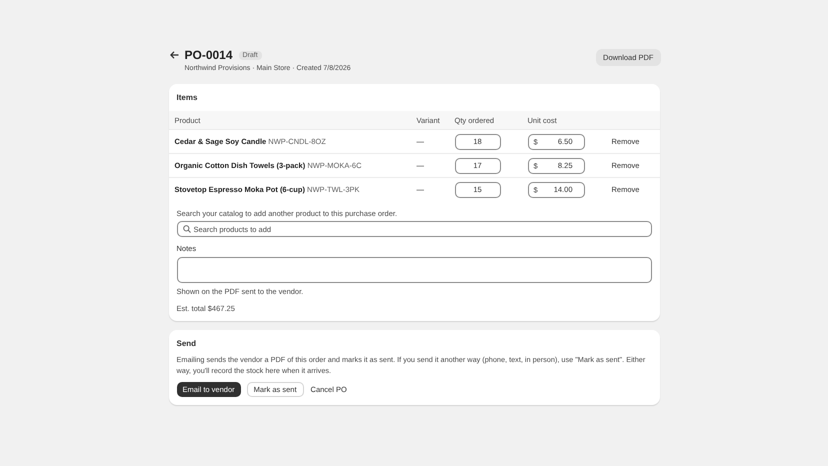 The height and width of the screenshot is (466, 828). What do you see at coordinates (414, 270) in the screenshot?
I see `notes-field` at bounding box center [414, 270].